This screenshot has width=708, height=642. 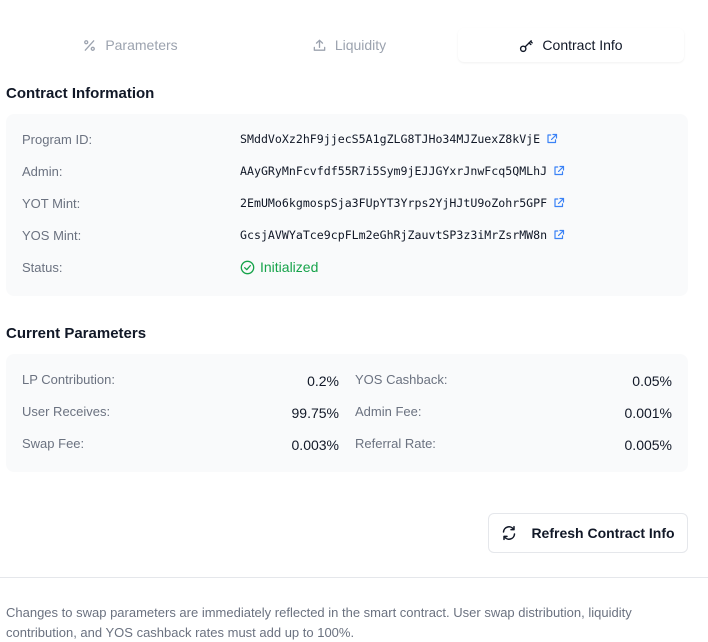 I want to click on tab-bar: Parameters Liquidity Contract Info, so click(x=354, y=45).